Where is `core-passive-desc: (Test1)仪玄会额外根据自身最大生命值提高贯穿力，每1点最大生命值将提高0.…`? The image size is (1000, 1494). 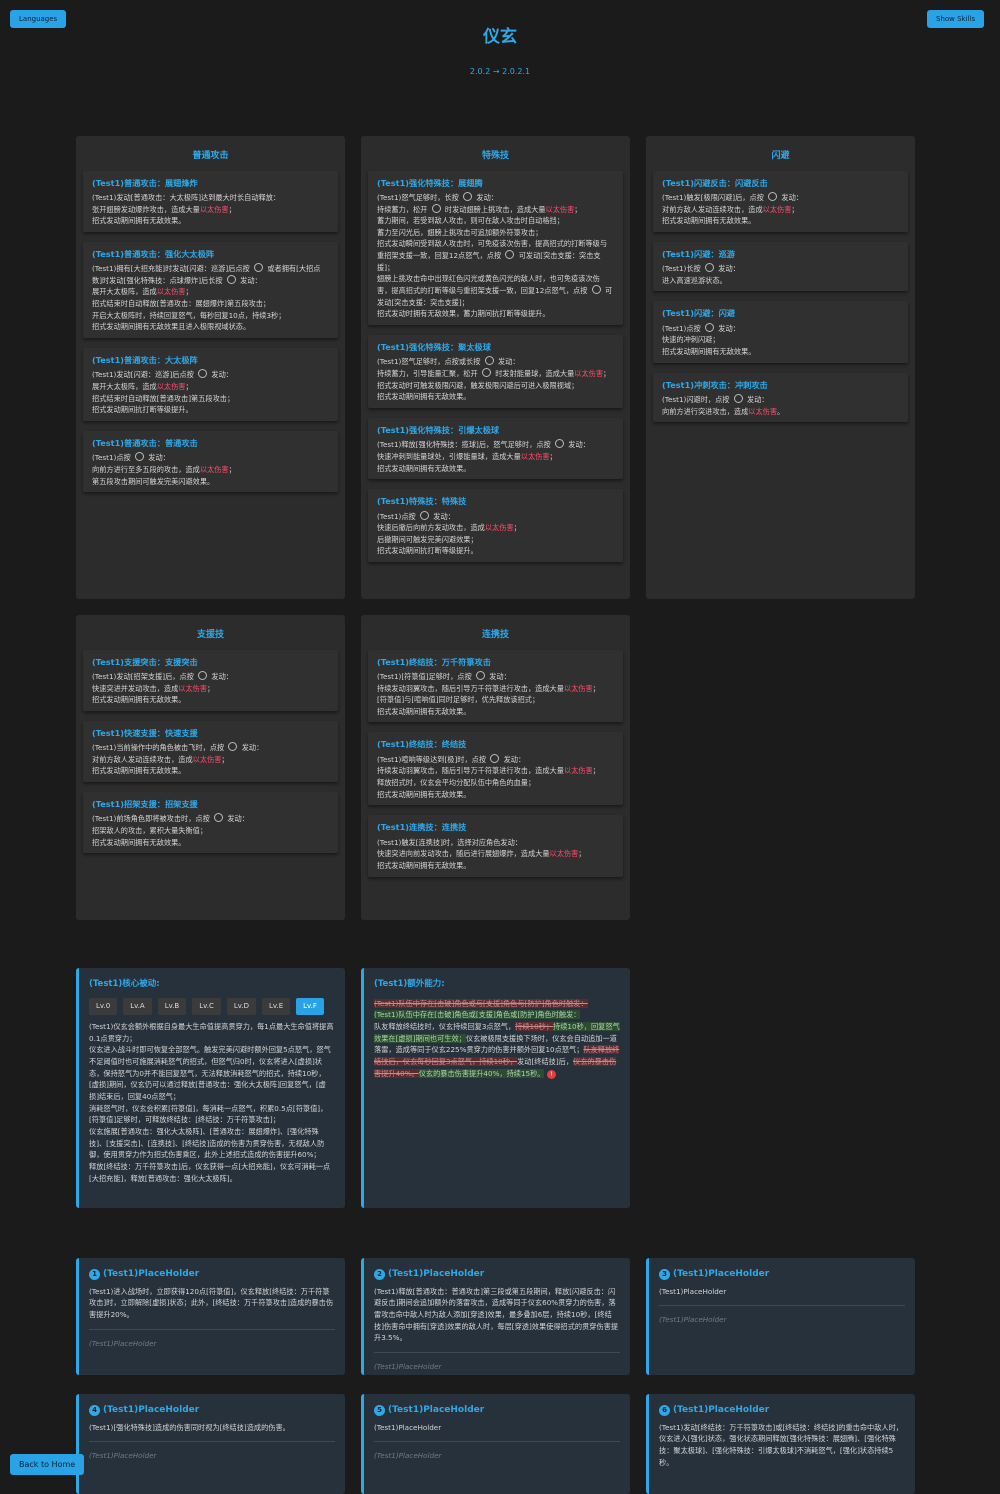 core-passive-desc: (Test1)仪玄会额外根据自身最大生命值提高贯穿力，每1点最大生命值将提高0.… is located at coordinates (211, 1102).